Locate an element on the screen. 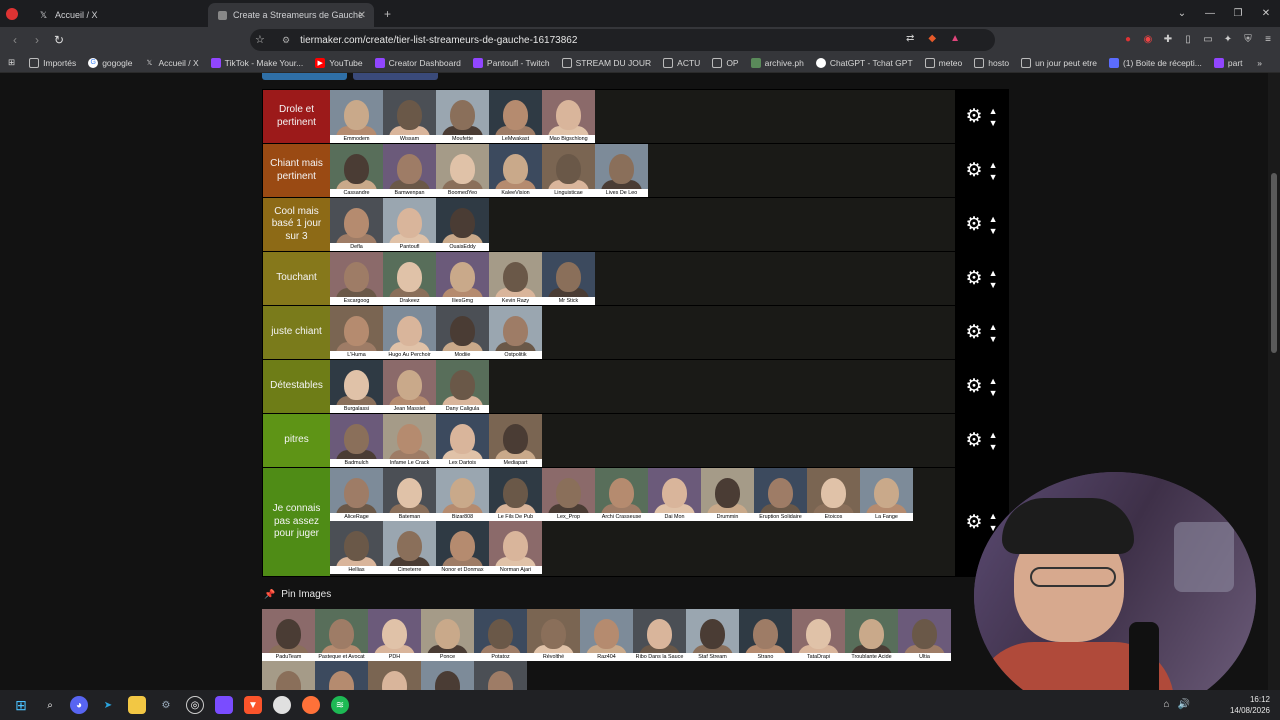  tier-item: Hugo Au Perchoir is located at coordinates (409, 332).